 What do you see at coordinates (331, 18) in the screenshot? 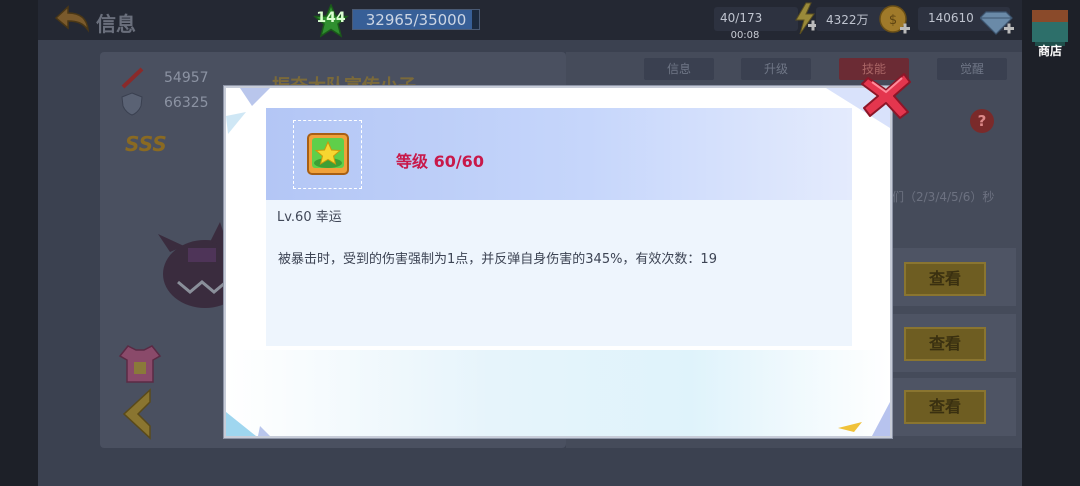
I see `player-level: 144` at bounding box center [331, 18].